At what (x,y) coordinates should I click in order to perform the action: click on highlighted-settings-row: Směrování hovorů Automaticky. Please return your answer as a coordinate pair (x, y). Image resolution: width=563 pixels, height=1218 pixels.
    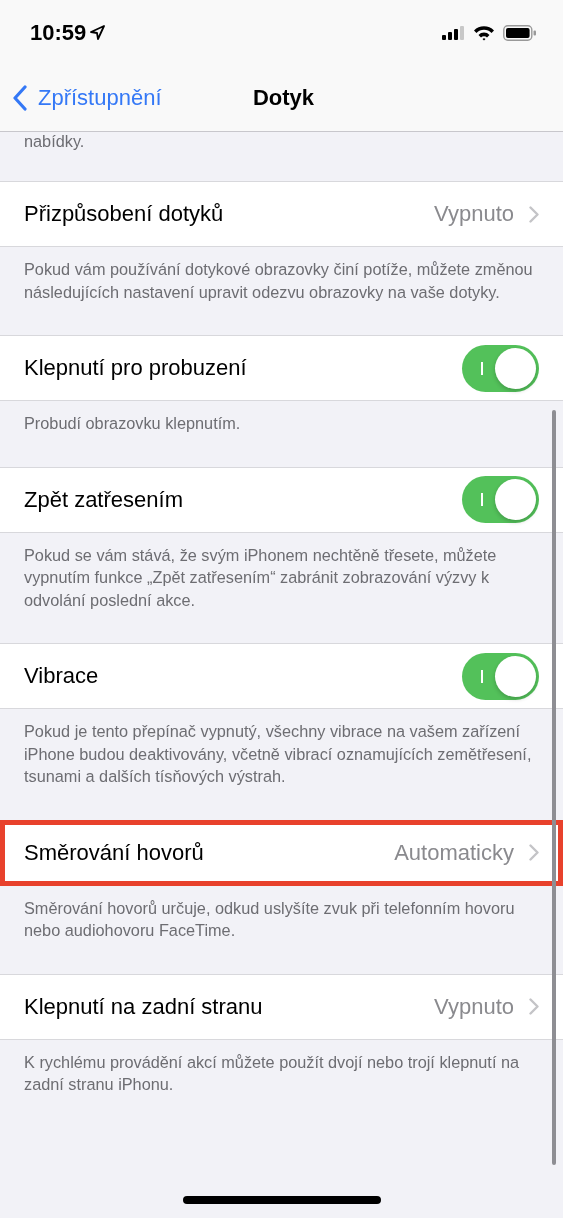
    Looking at the image, I should click on (281, 852).